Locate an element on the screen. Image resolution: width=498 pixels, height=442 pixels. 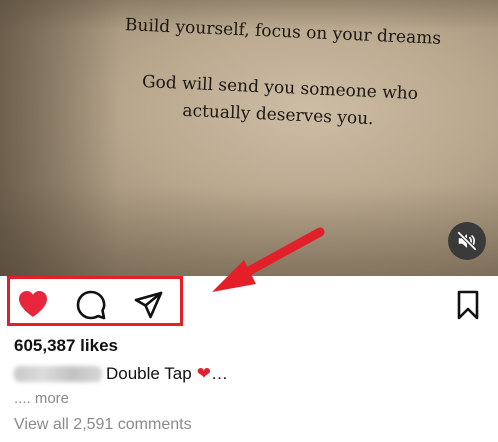
paper-plane-icon is located at coordinates (148, 305).